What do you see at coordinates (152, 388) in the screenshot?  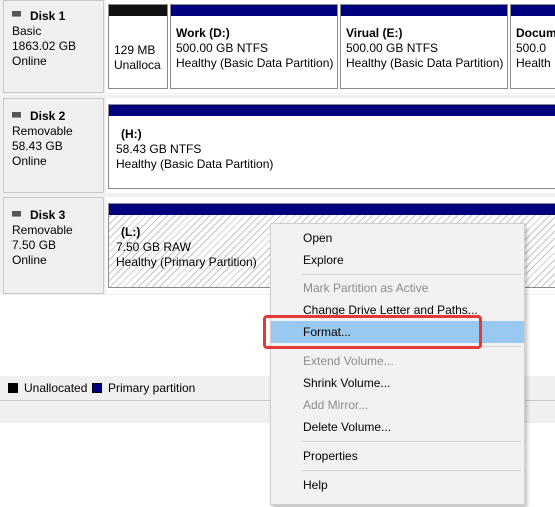 I see `legend-primary: Primary partition` at bounding box center [152, 388].